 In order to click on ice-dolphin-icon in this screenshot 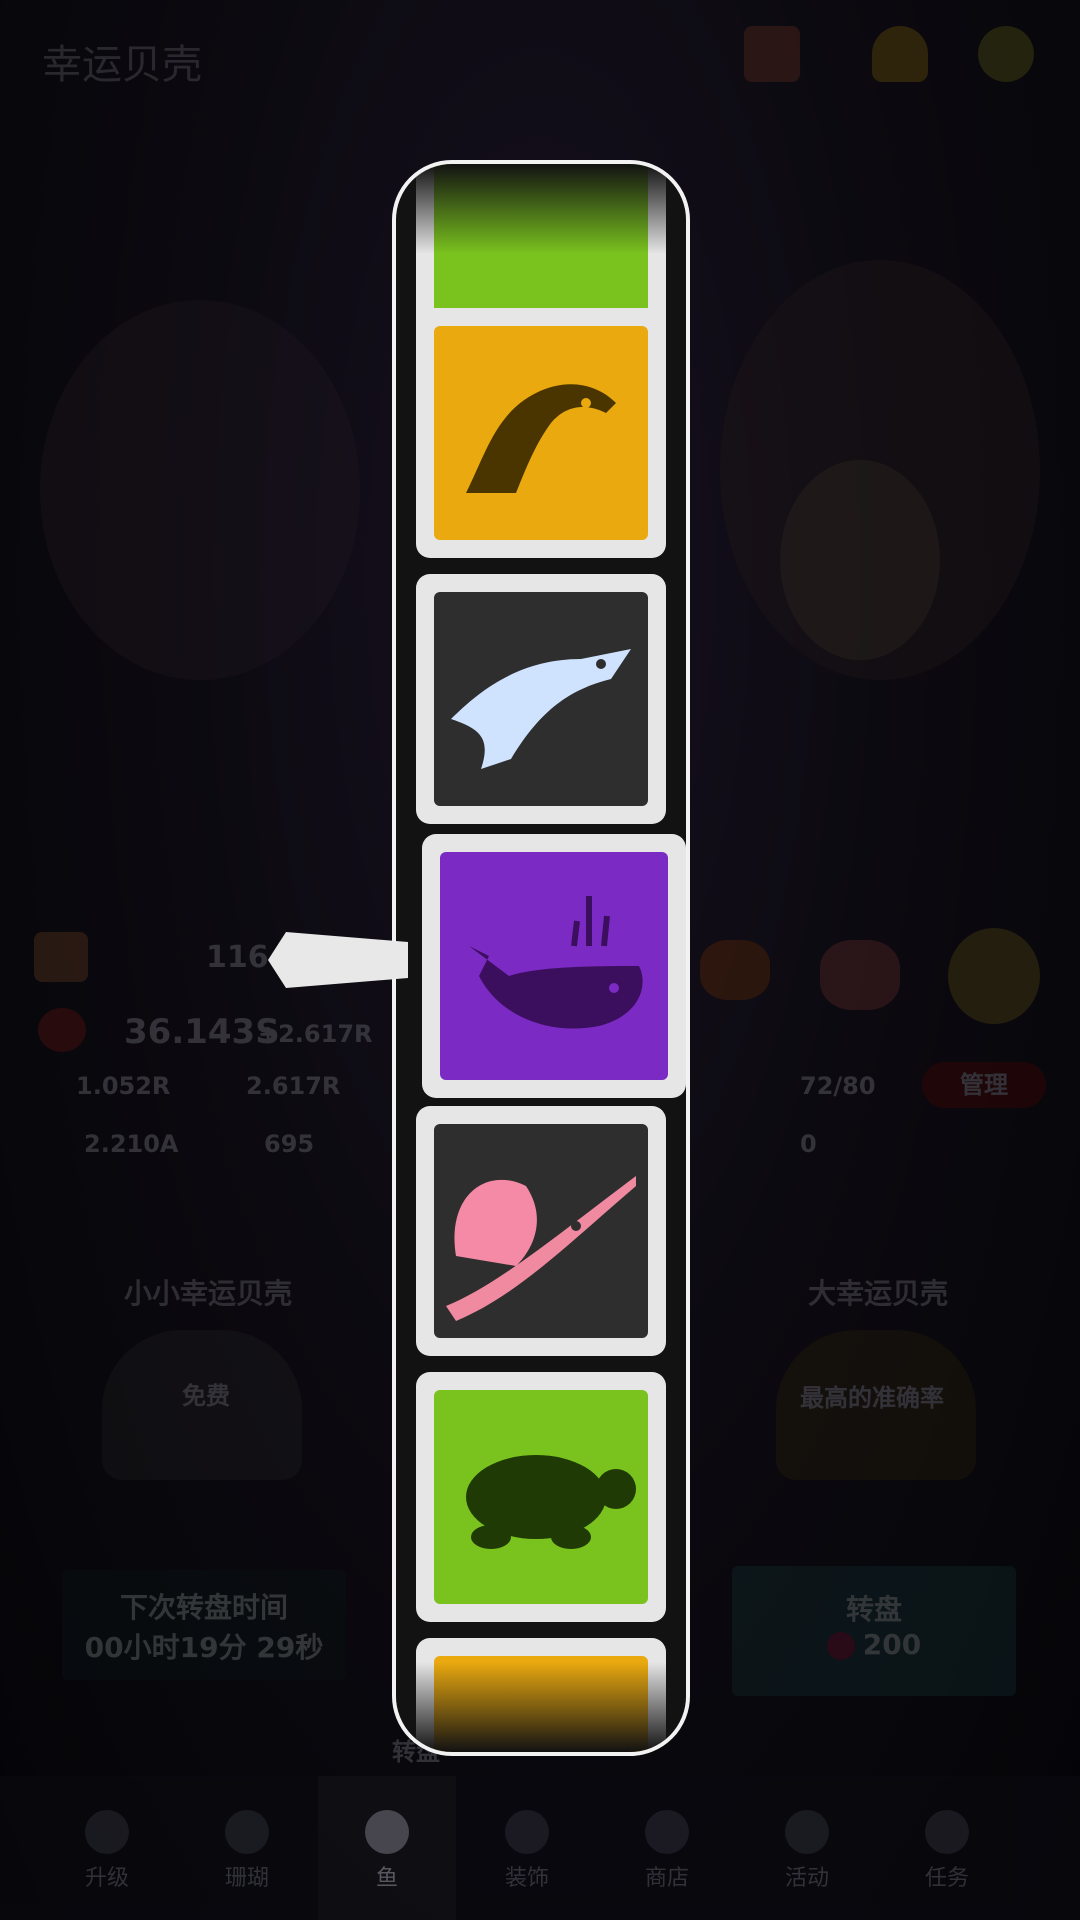, I will do `click(541, 709)`.